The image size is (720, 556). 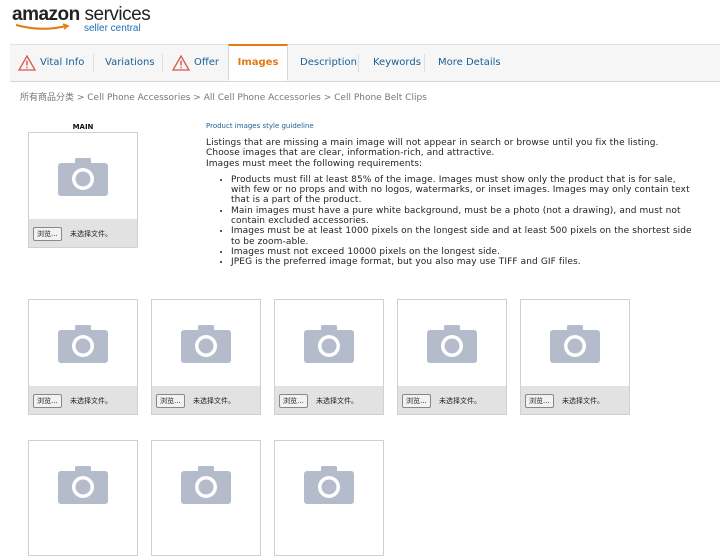 What do you see at coordinates (115, 14) in the screenshot?
I see `brand-name-rest: services` at bounding box center [115, 14].